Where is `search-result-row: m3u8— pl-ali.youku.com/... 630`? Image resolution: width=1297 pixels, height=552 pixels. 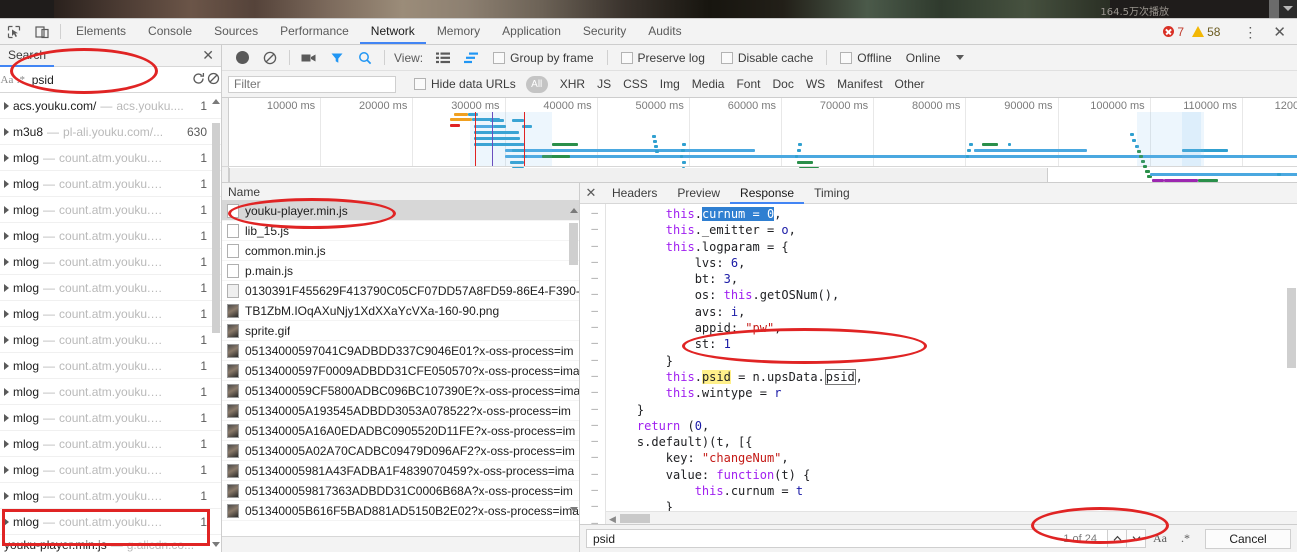
search-result-row: m3u8— pl-ali.youku.com/... 630 is located at coordinates (110, 132).